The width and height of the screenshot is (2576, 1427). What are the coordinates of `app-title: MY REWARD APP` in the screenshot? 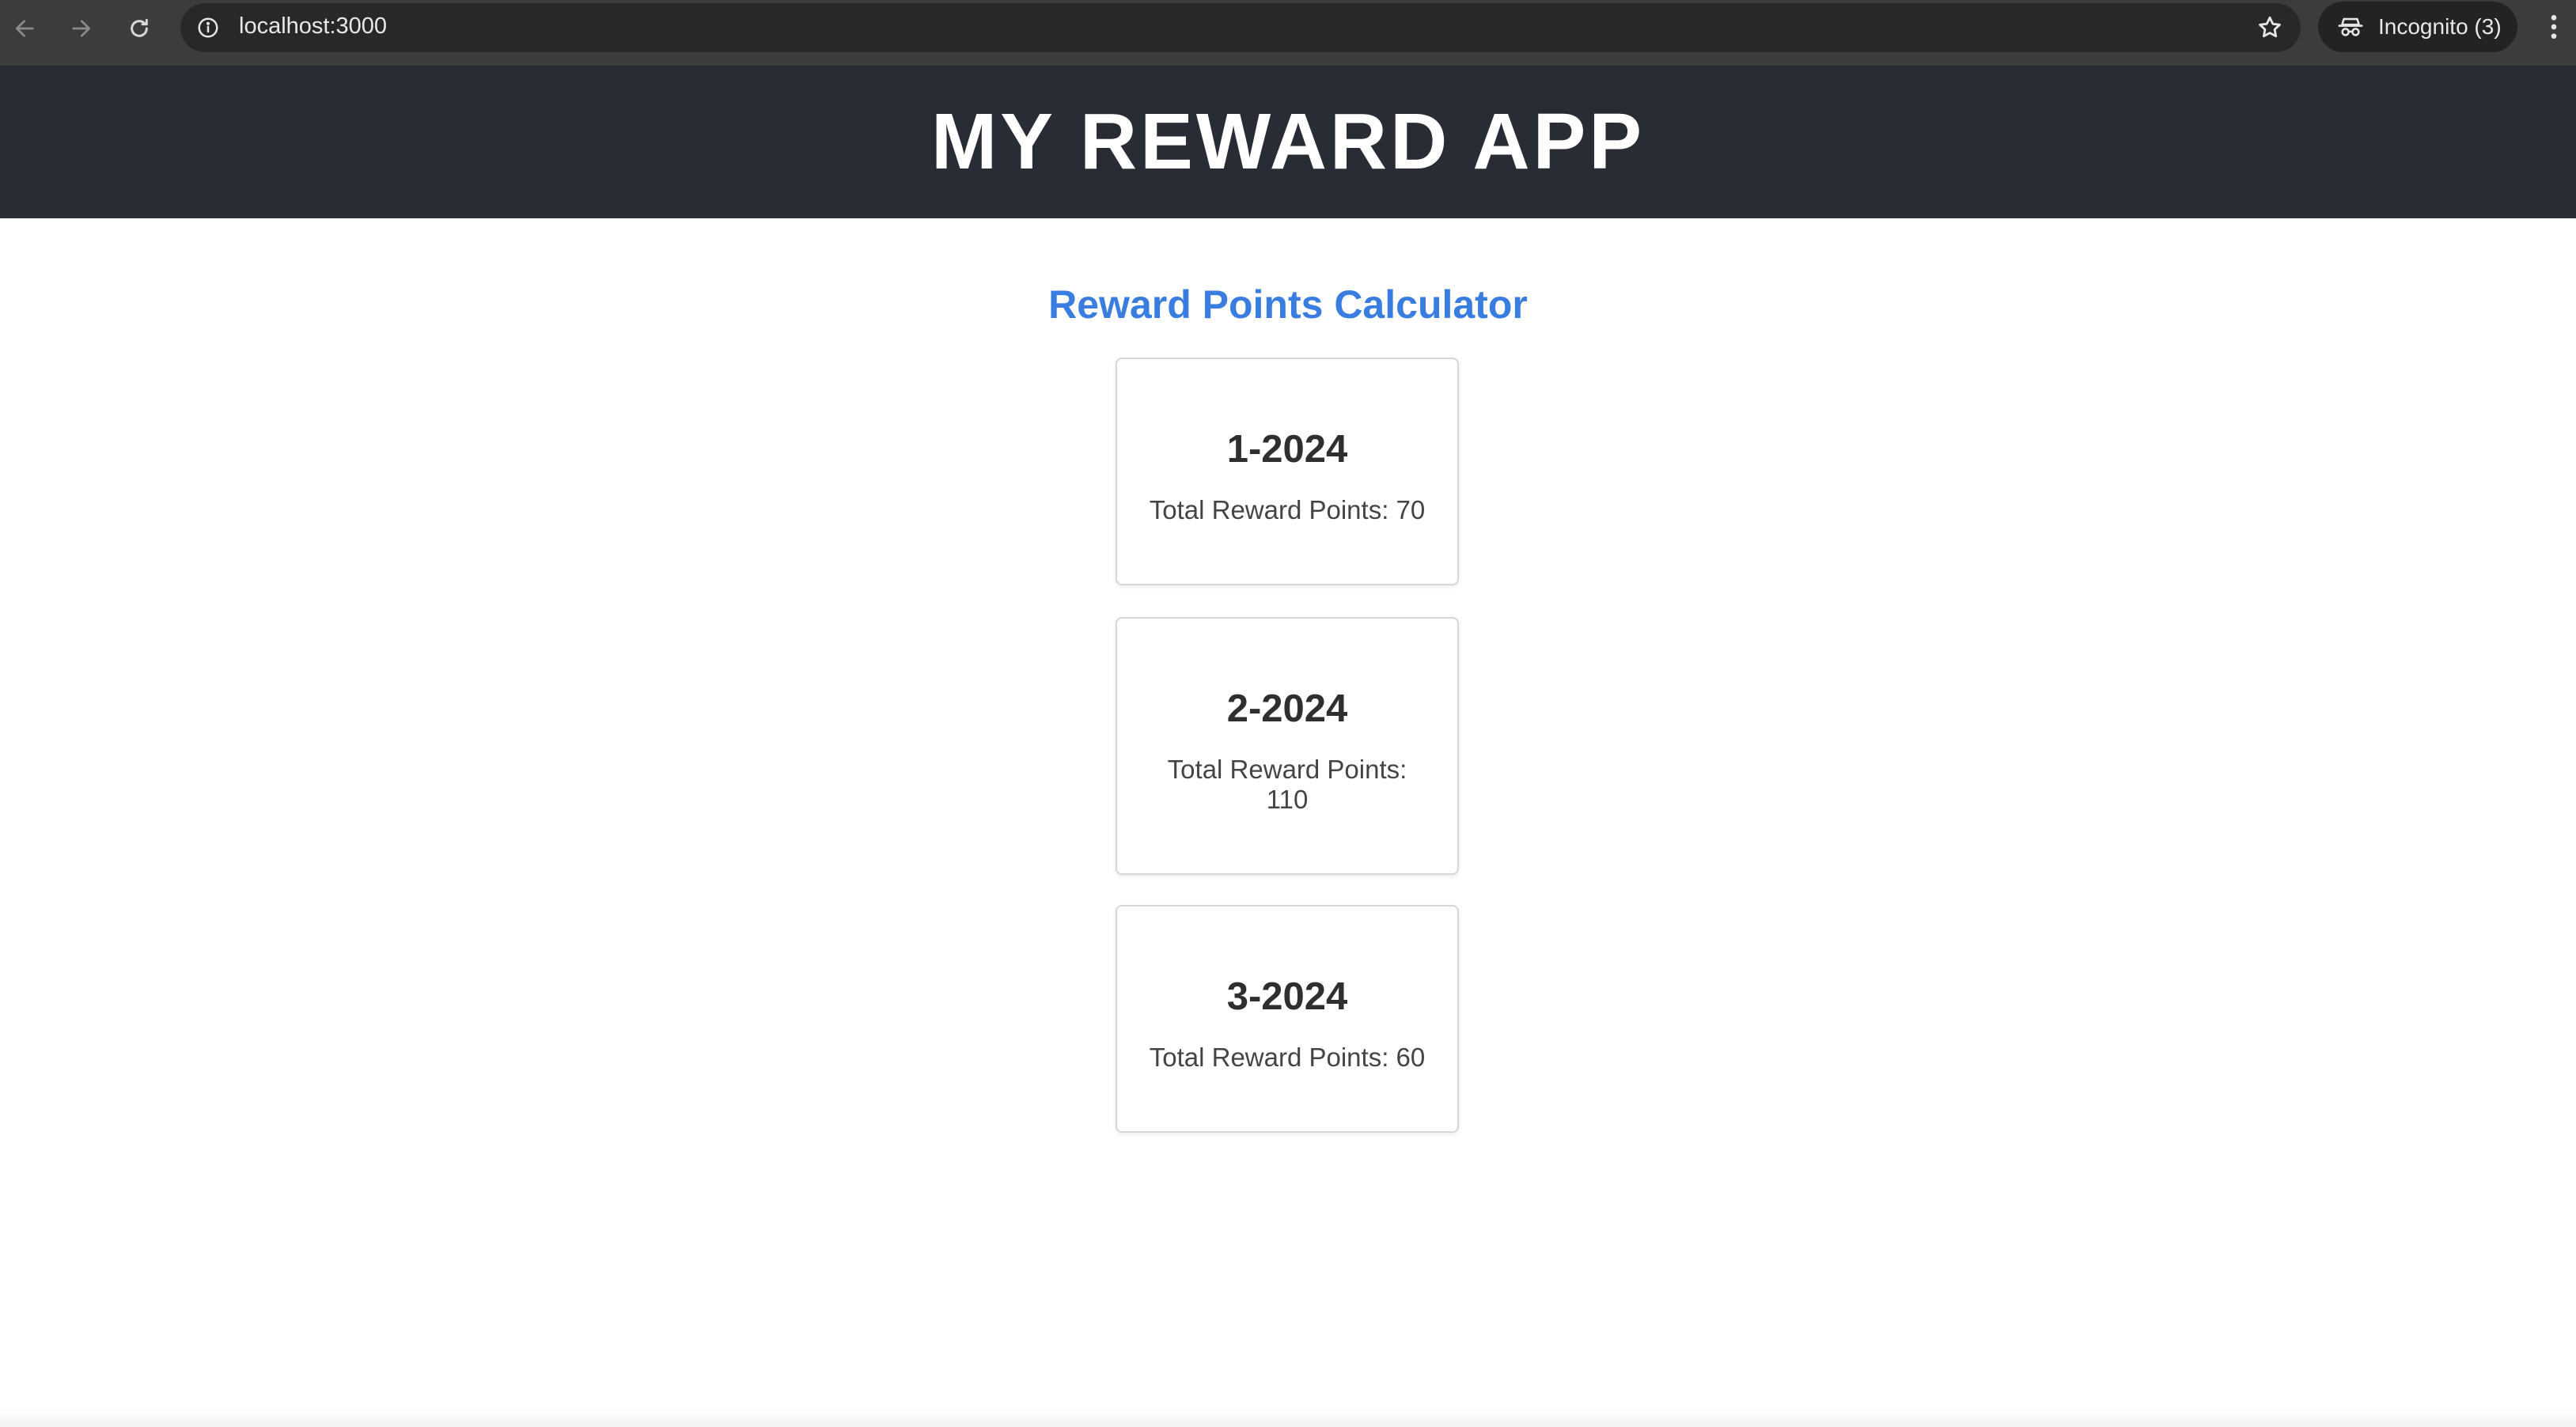 It's located at (1288, 141).